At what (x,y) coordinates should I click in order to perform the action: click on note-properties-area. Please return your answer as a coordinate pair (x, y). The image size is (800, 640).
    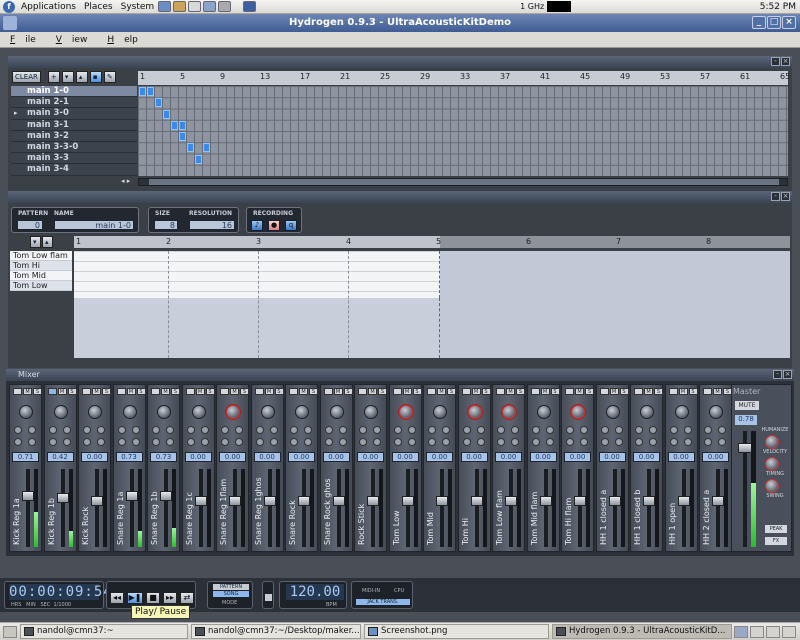
    Looking at the image, I should click on (257, 328).